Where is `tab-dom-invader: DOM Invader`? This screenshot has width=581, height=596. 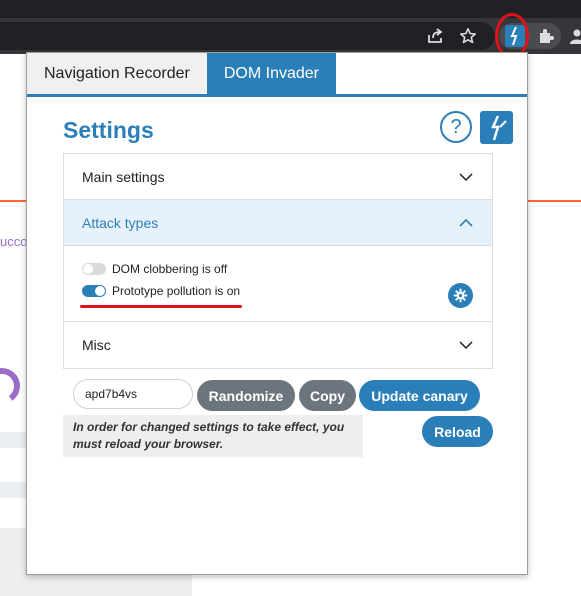 tab-dom-invader: DOM Invader is located at coordinates (271, 73).